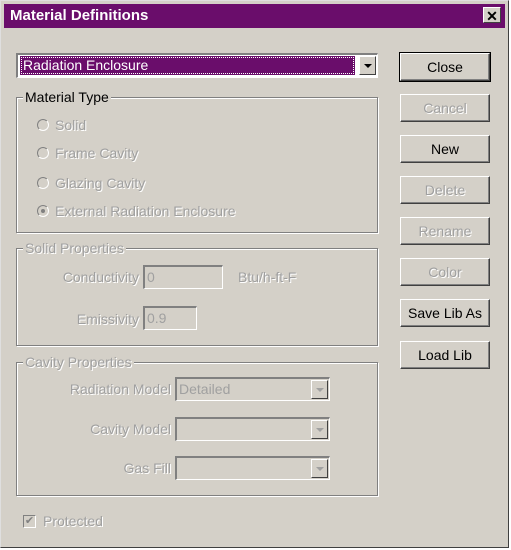 This screenshot has width=511, height=550. Describe the element at coordinates (445, 355) in the screenshot. I see `load-lib-button: Load Lib` at that location.